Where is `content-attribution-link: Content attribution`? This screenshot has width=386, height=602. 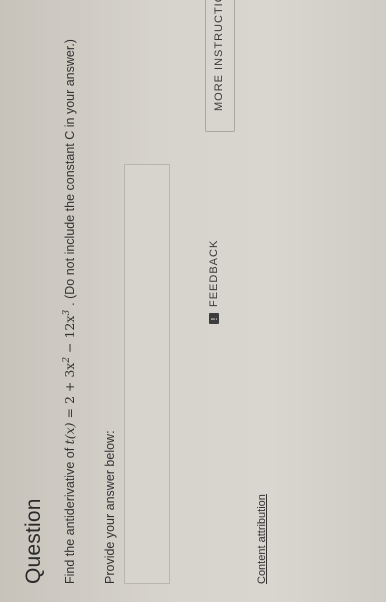
content-attribution-link: Content attribution is located at coordinates (262, 539).